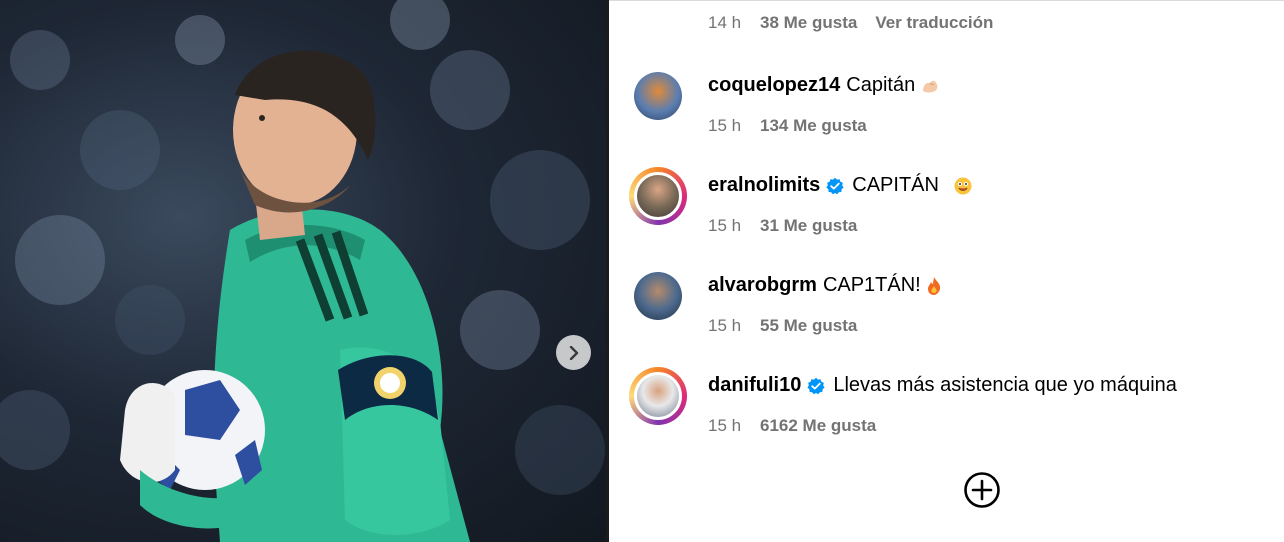 The width and height of the screenshot is (1284, 542). I want to click on comment-likes: 55 Me gusta, so click(808, 326).